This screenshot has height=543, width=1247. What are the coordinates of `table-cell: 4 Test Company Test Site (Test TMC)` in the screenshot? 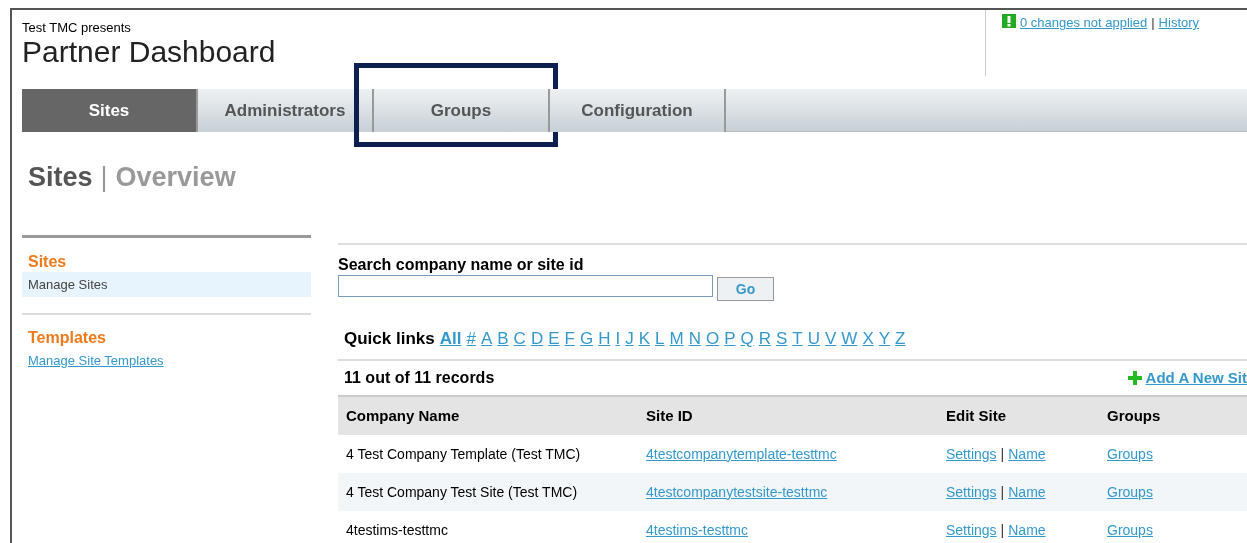 It's located at (462, 491).